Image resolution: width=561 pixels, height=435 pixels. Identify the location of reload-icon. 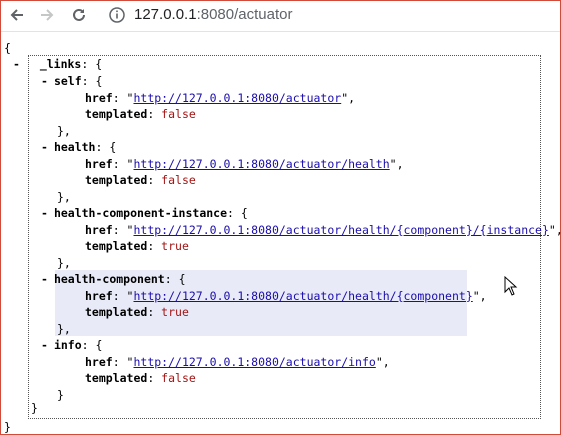
(79, 14).